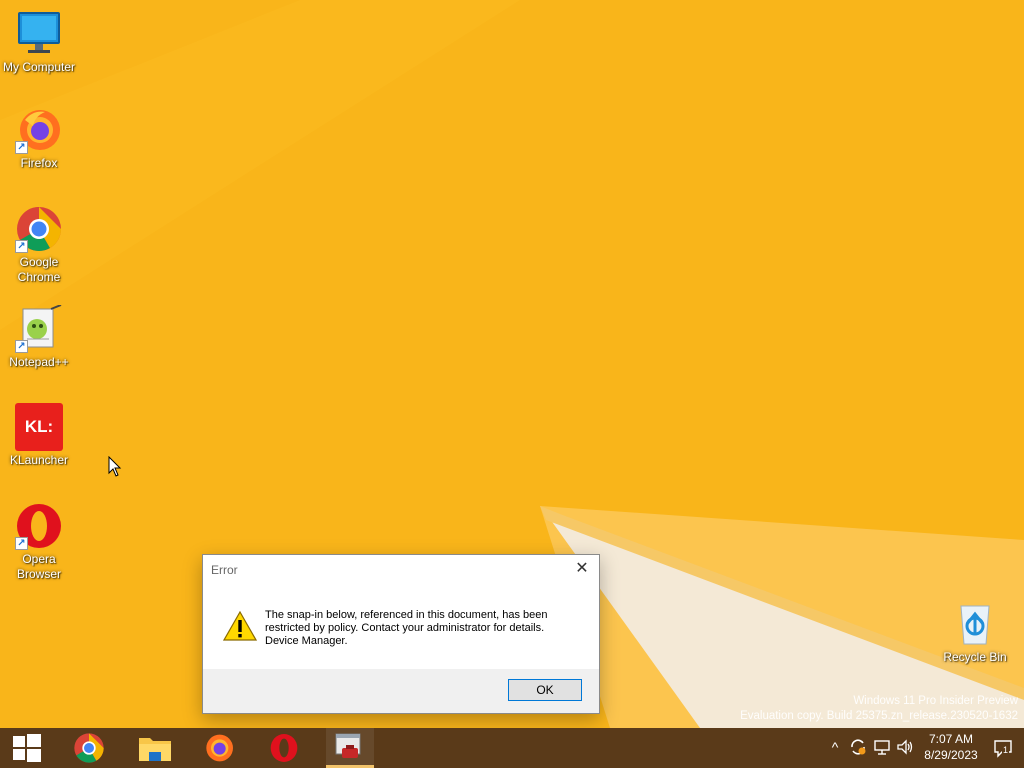 The height and width of the screenshot is (768, 1024). Describe the element at coordinates (39, 427) in the screenshot. I see `klauncher-icon: KL:` at that location.